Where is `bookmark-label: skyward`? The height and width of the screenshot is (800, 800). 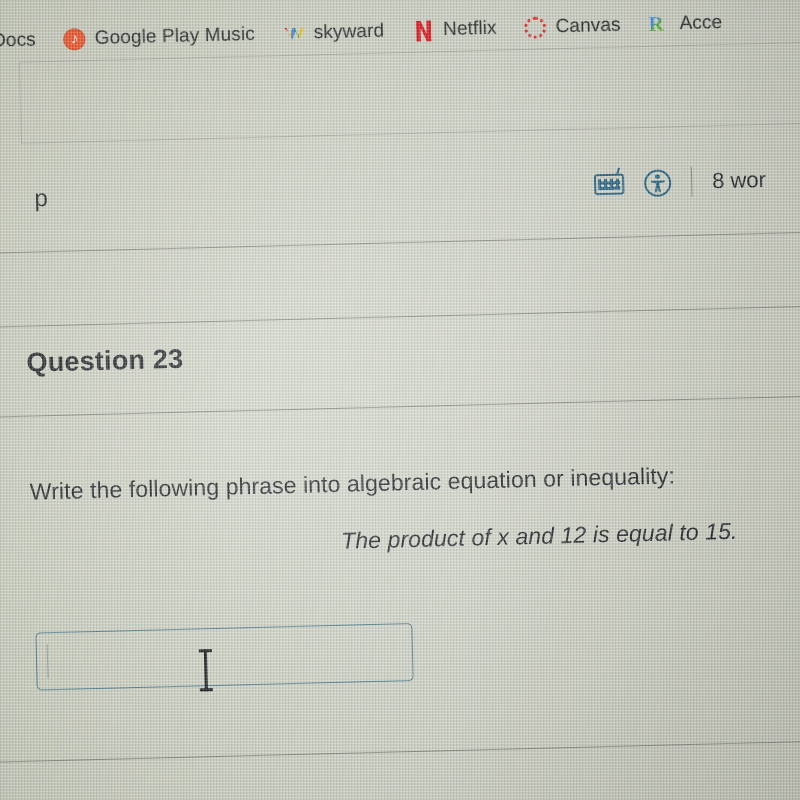 bookmark-label: skyward is located at coordinates (349, 32).